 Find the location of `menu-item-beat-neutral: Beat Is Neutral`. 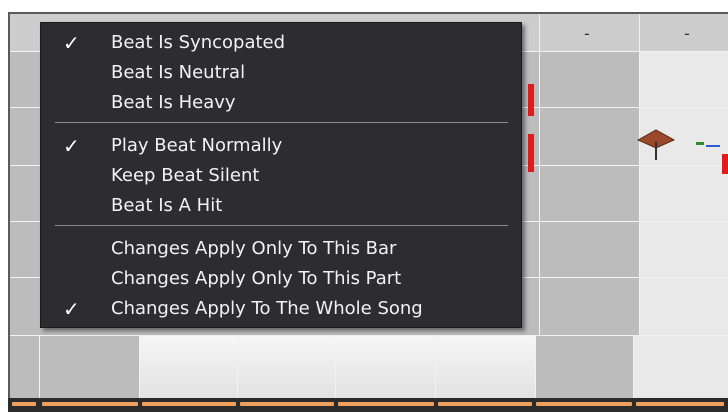

menu-item-beat-neutral: Beat Is Neutral is located at coordinates (281, 73).